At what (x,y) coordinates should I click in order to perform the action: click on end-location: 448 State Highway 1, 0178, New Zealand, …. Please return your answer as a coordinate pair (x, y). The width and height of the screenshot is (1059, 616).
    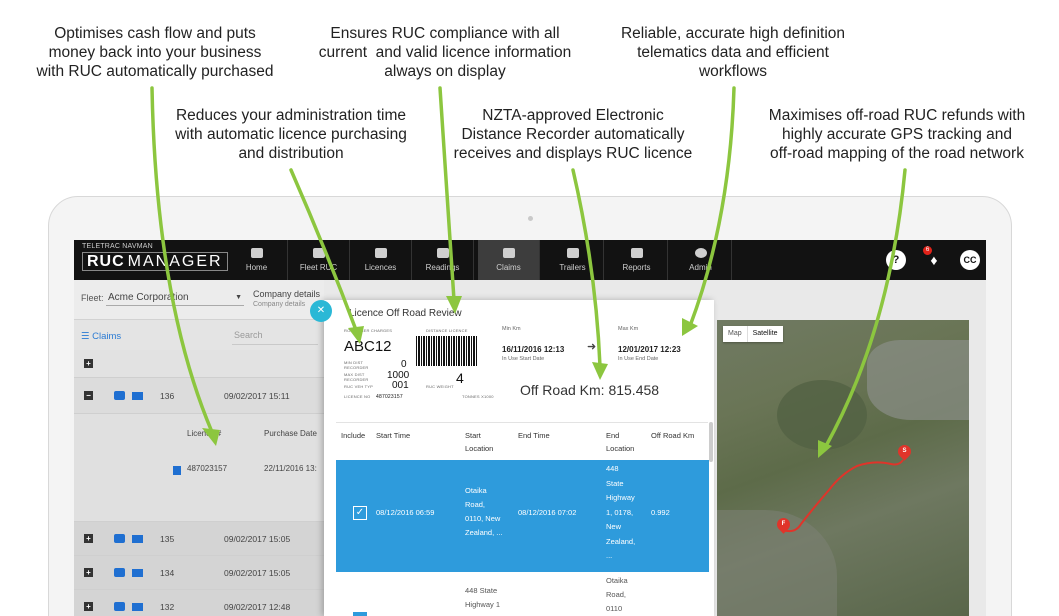
    Looking at the image, I should click on (621, 512).